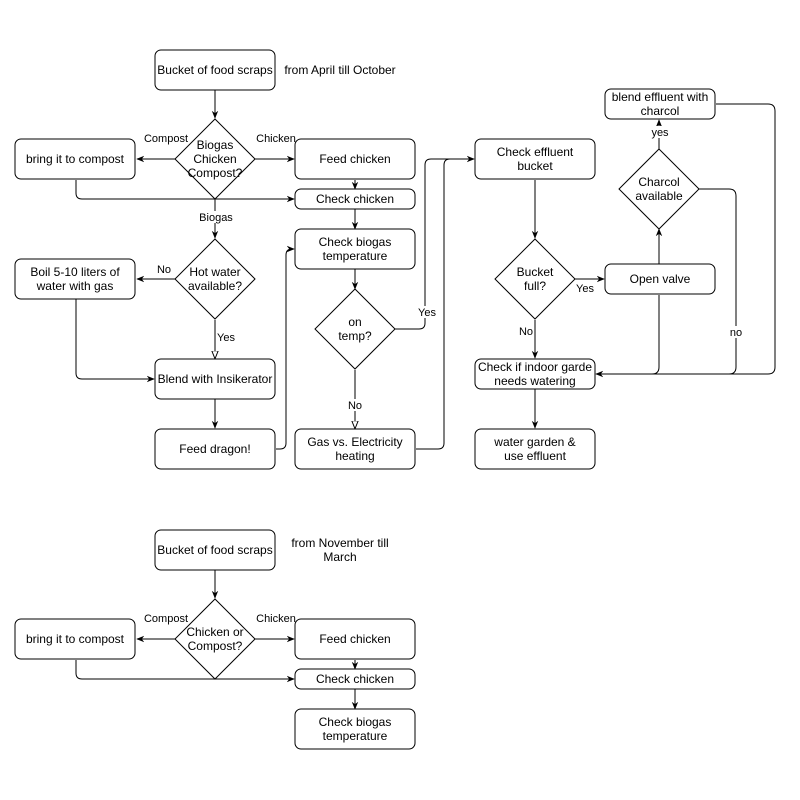 The width and height of the screenshot is (800, 800). I want to click on label-charcol-no: no, so click(736, 333).